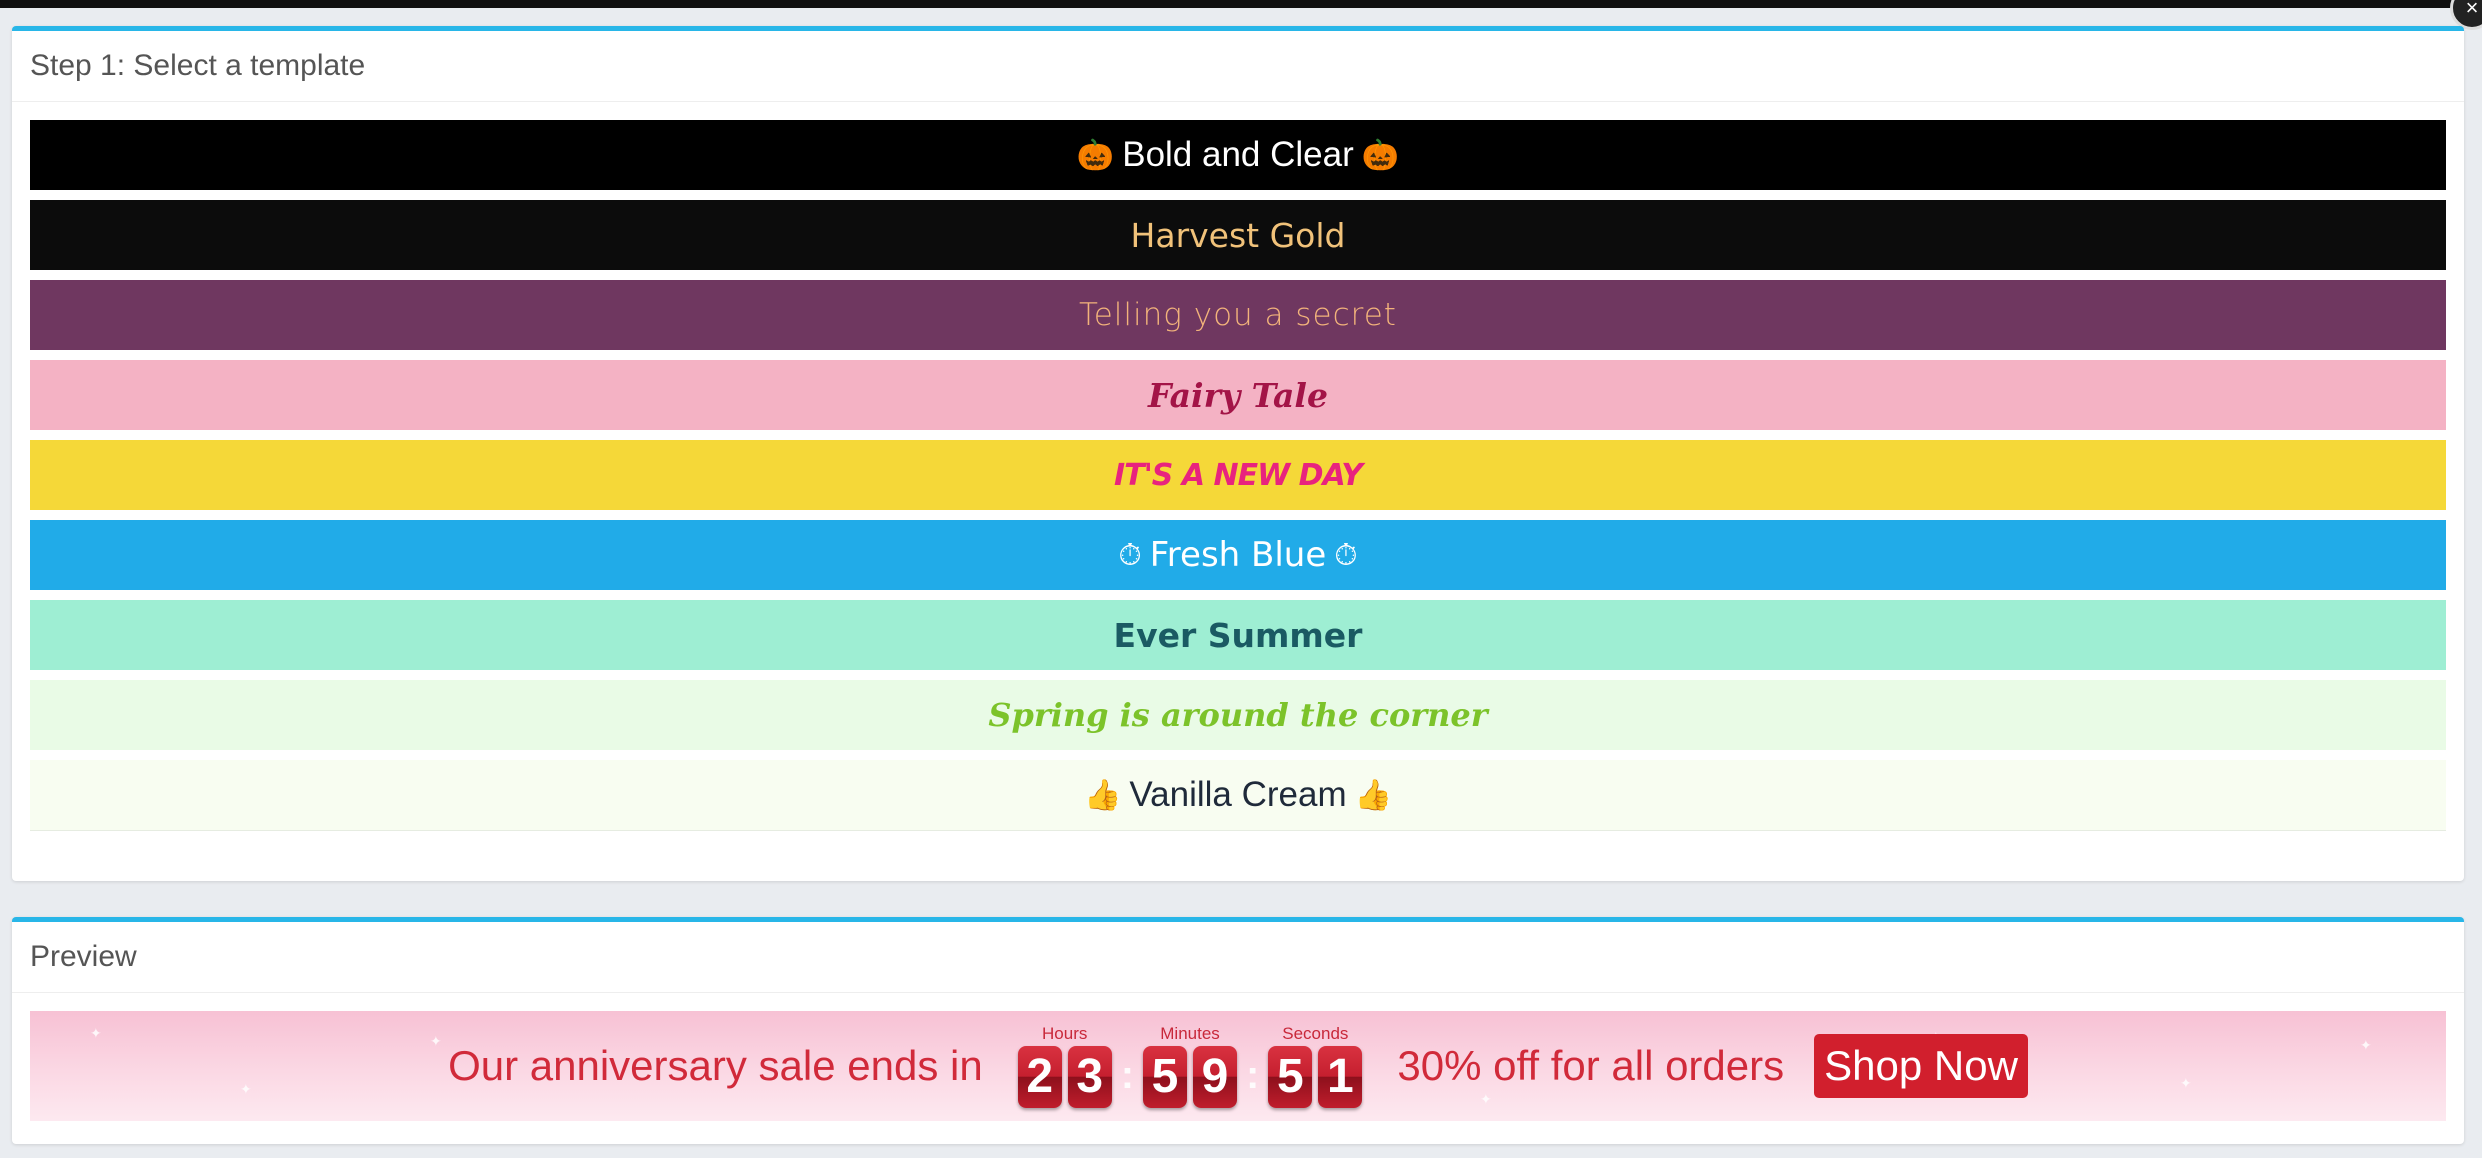  What do you see at coordinates (1591, 1065) in the screenshot?
I see `preview-offer: 30% off for all orders` at bounding box center [1591, 1065].